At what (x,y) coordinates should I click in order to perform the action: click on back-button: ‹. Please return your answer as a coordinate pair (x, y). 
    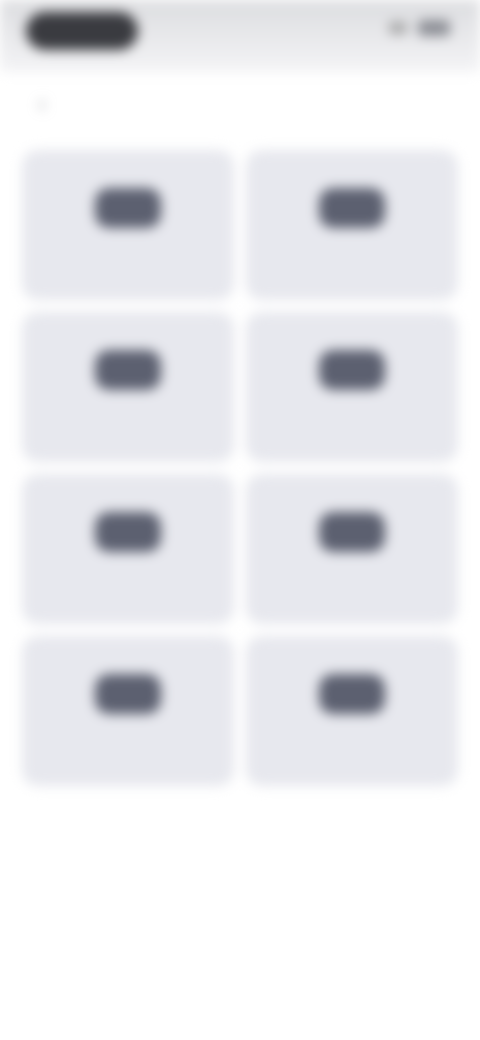
    Looking at the image, I should click on (42, 104).